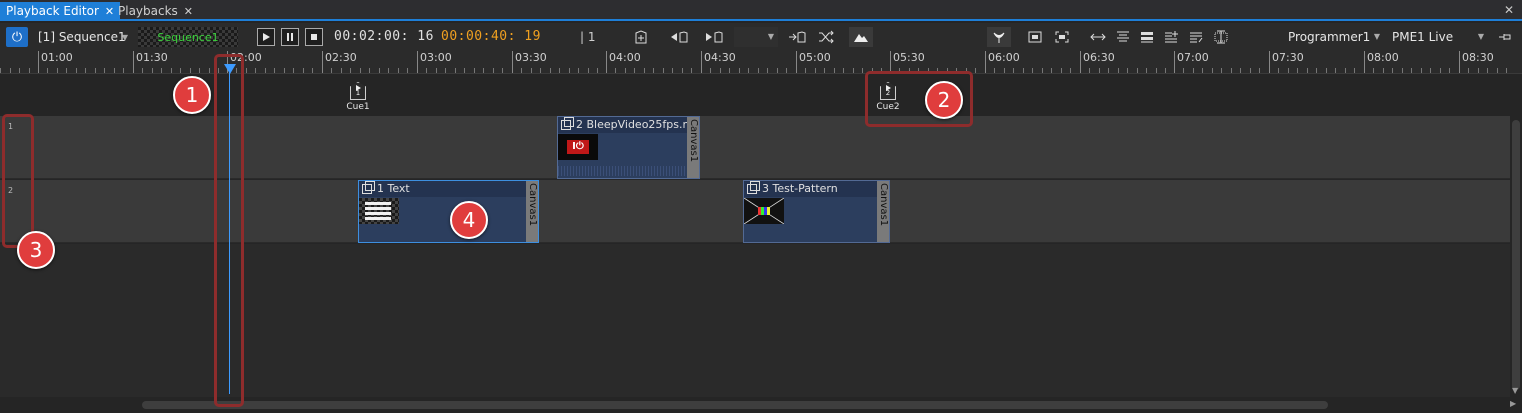 This screenshot has width=1522, height=413. What do you see at coordinates (1376, 36) in the screenshot?
I see `chevron-down-icon: ▼` at bounding box center [1376, 36].